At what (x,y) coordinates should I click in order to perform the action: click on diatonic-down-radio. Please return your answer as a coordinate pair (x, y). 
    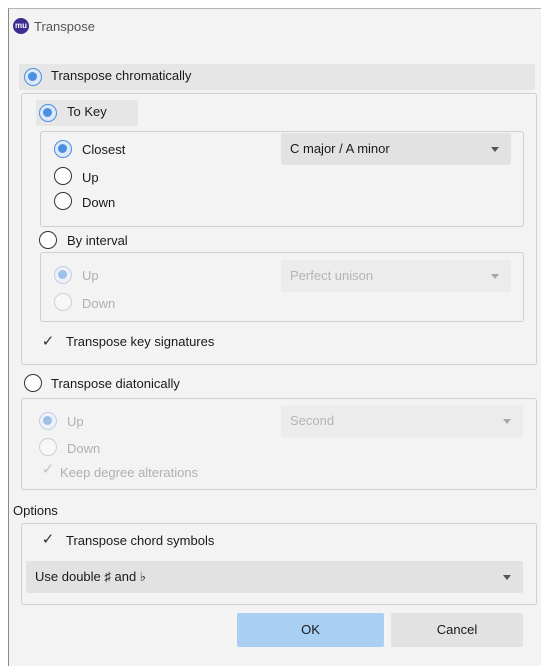
    Looking at the image, I should click on (48, 447).